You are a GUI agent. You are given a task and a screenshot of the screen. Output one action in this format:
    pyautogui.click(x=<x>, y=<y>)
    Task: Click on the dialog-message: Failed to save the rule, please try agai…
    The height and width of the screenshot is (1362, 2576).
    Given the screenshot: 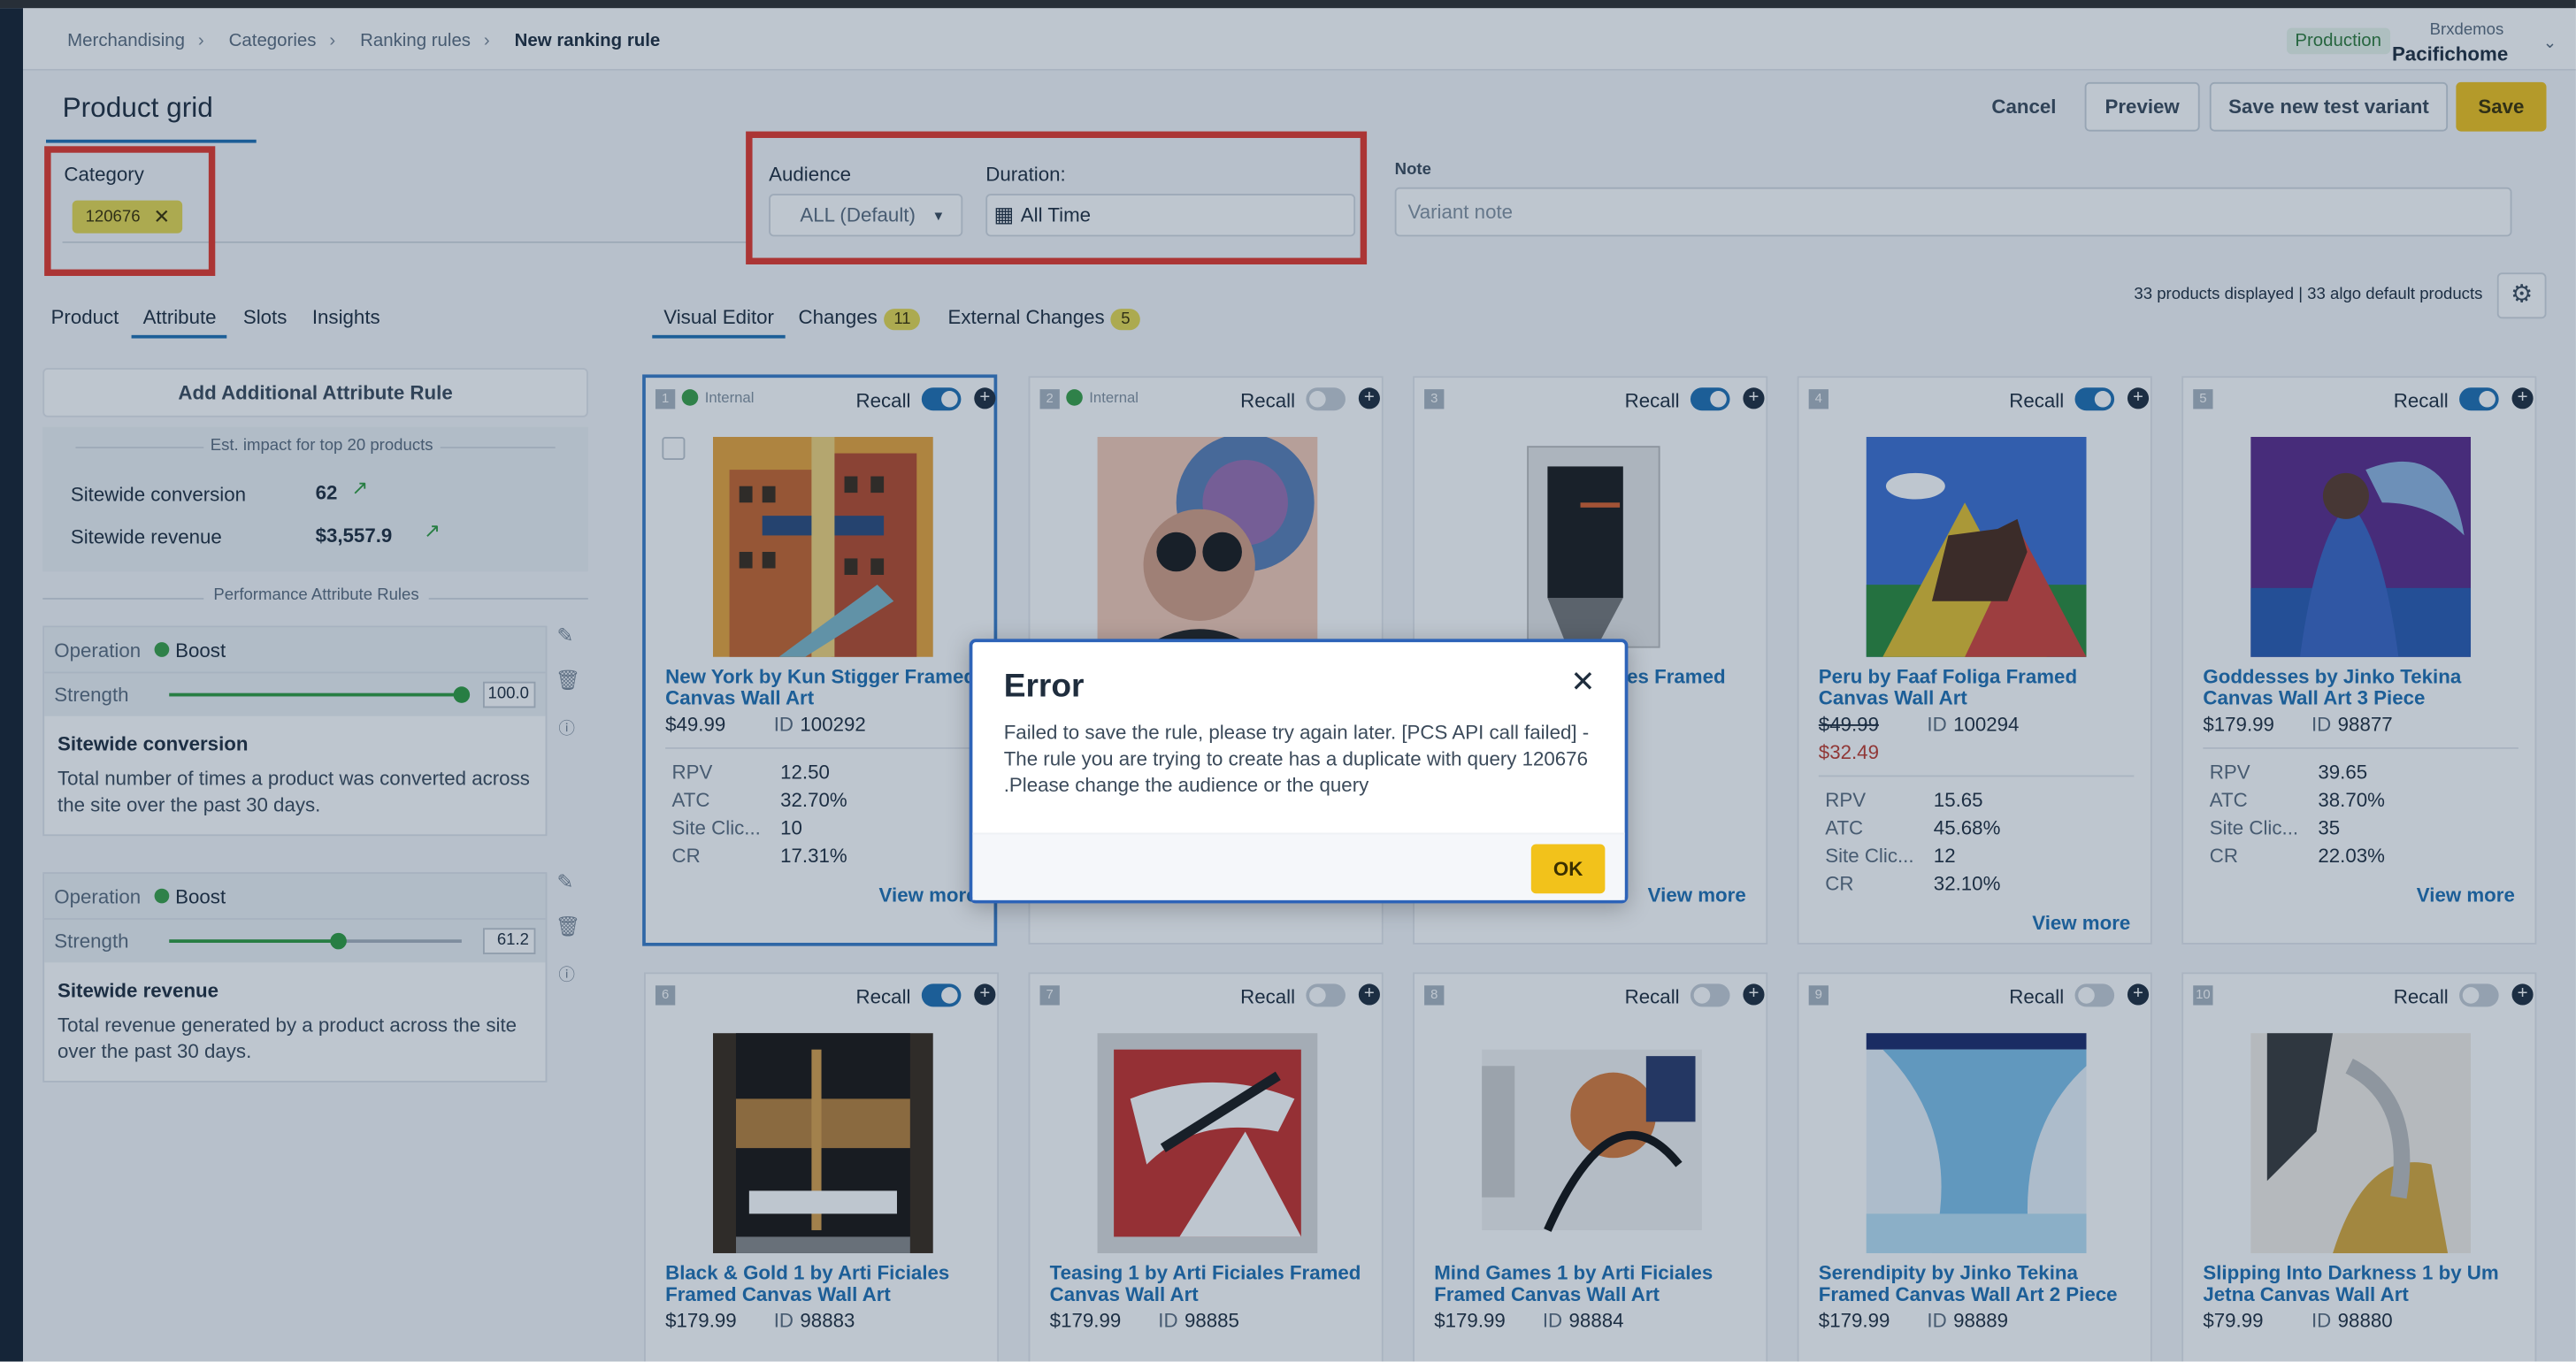 What is the action you would take?
    pyautogui.click(x=1296, y=759)
    